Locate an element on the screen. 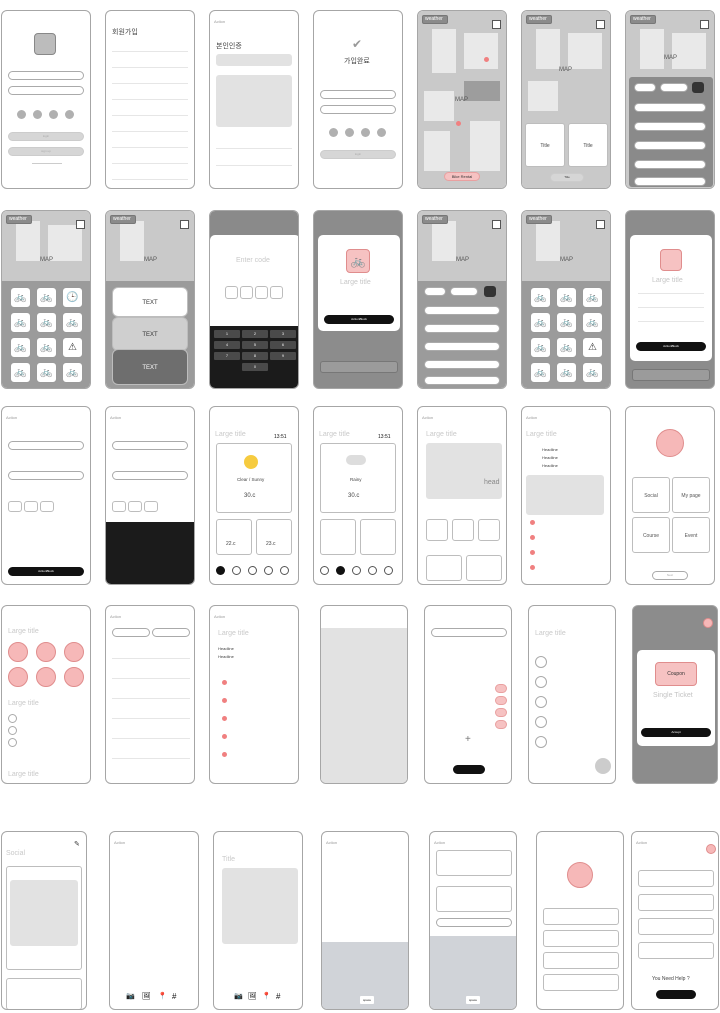  comment-card is located at coordinates (474, 899).